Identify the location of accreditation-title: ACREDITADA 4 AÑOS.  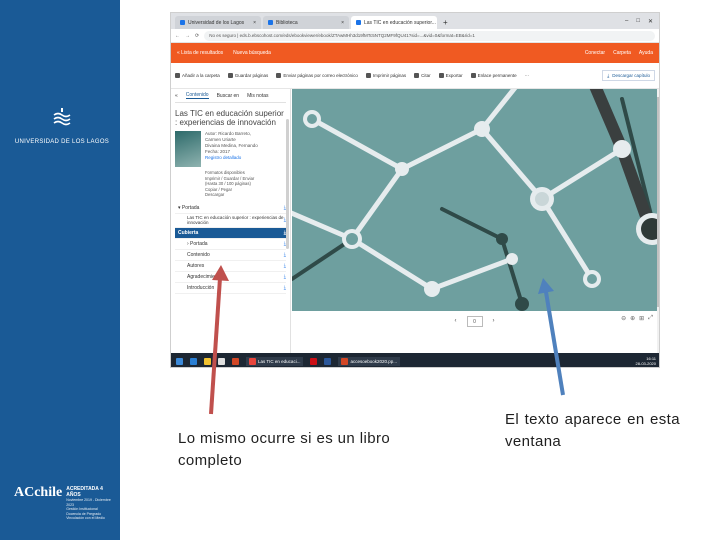
(84, 492).